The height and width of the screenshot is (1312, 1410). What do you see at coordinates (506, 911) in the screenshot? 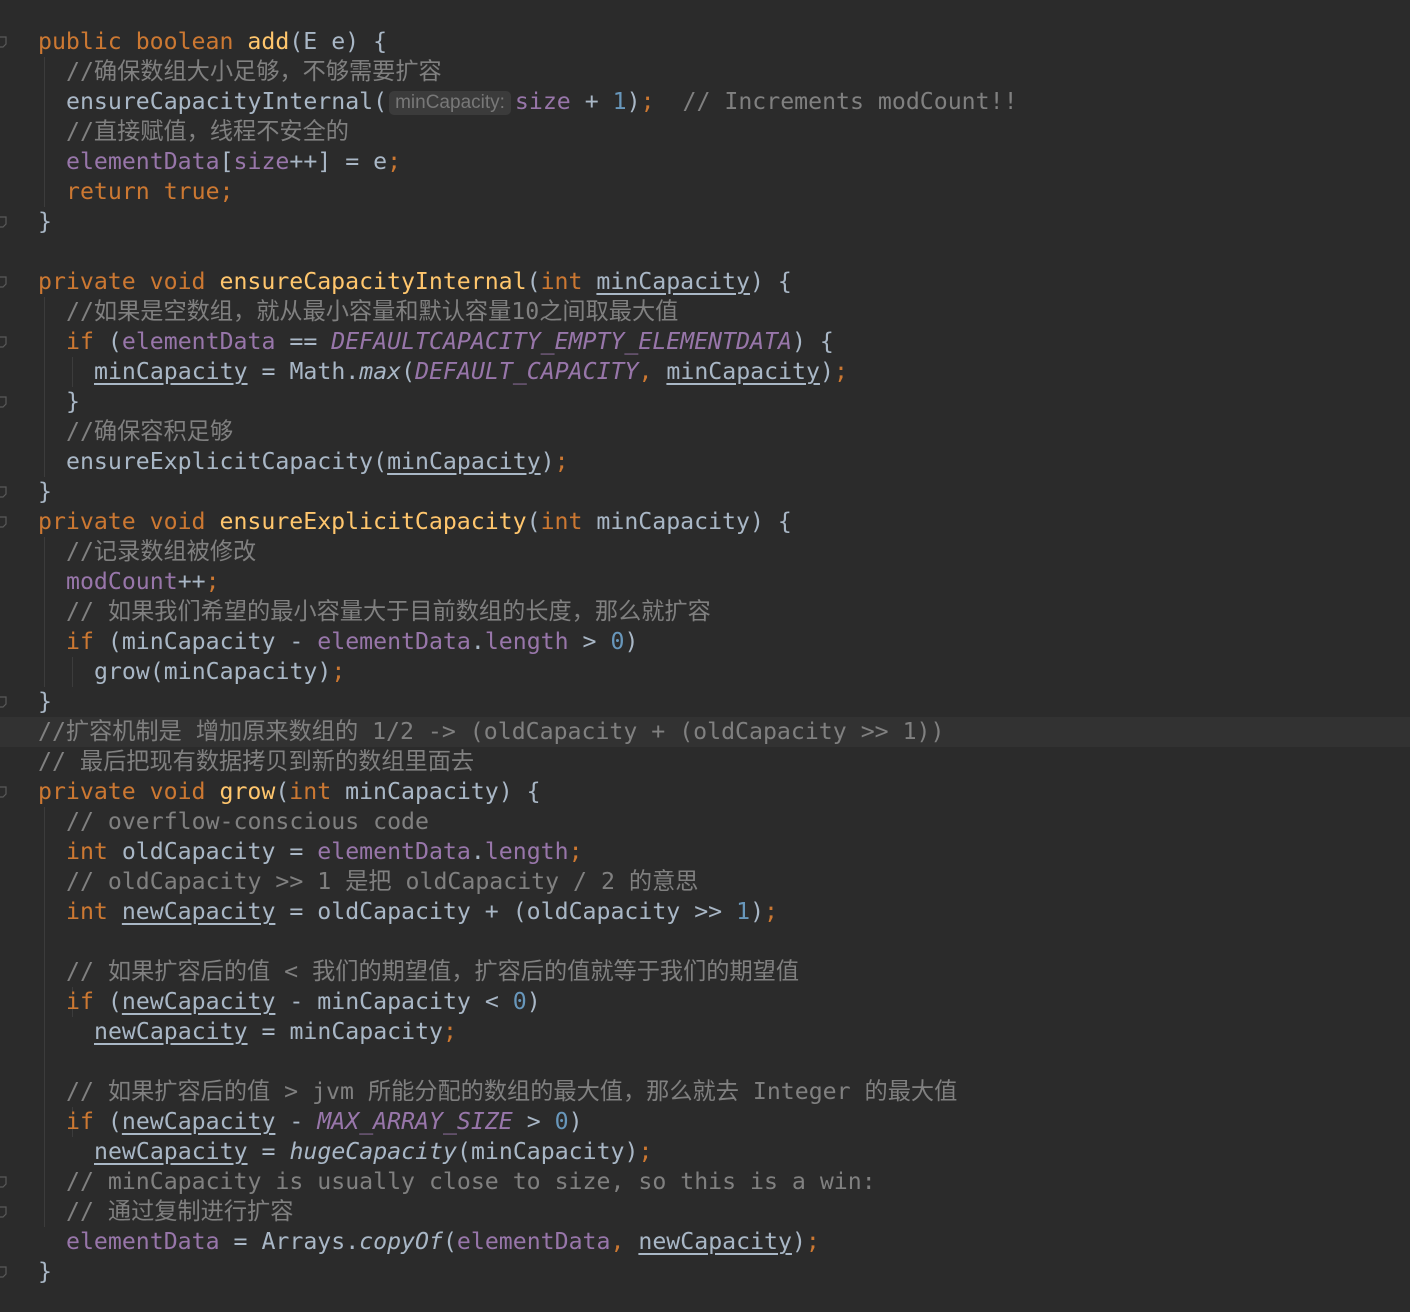
I see `code-token: = oldCapacity + (oldCapacity >>` at bounding box center [506, 911].